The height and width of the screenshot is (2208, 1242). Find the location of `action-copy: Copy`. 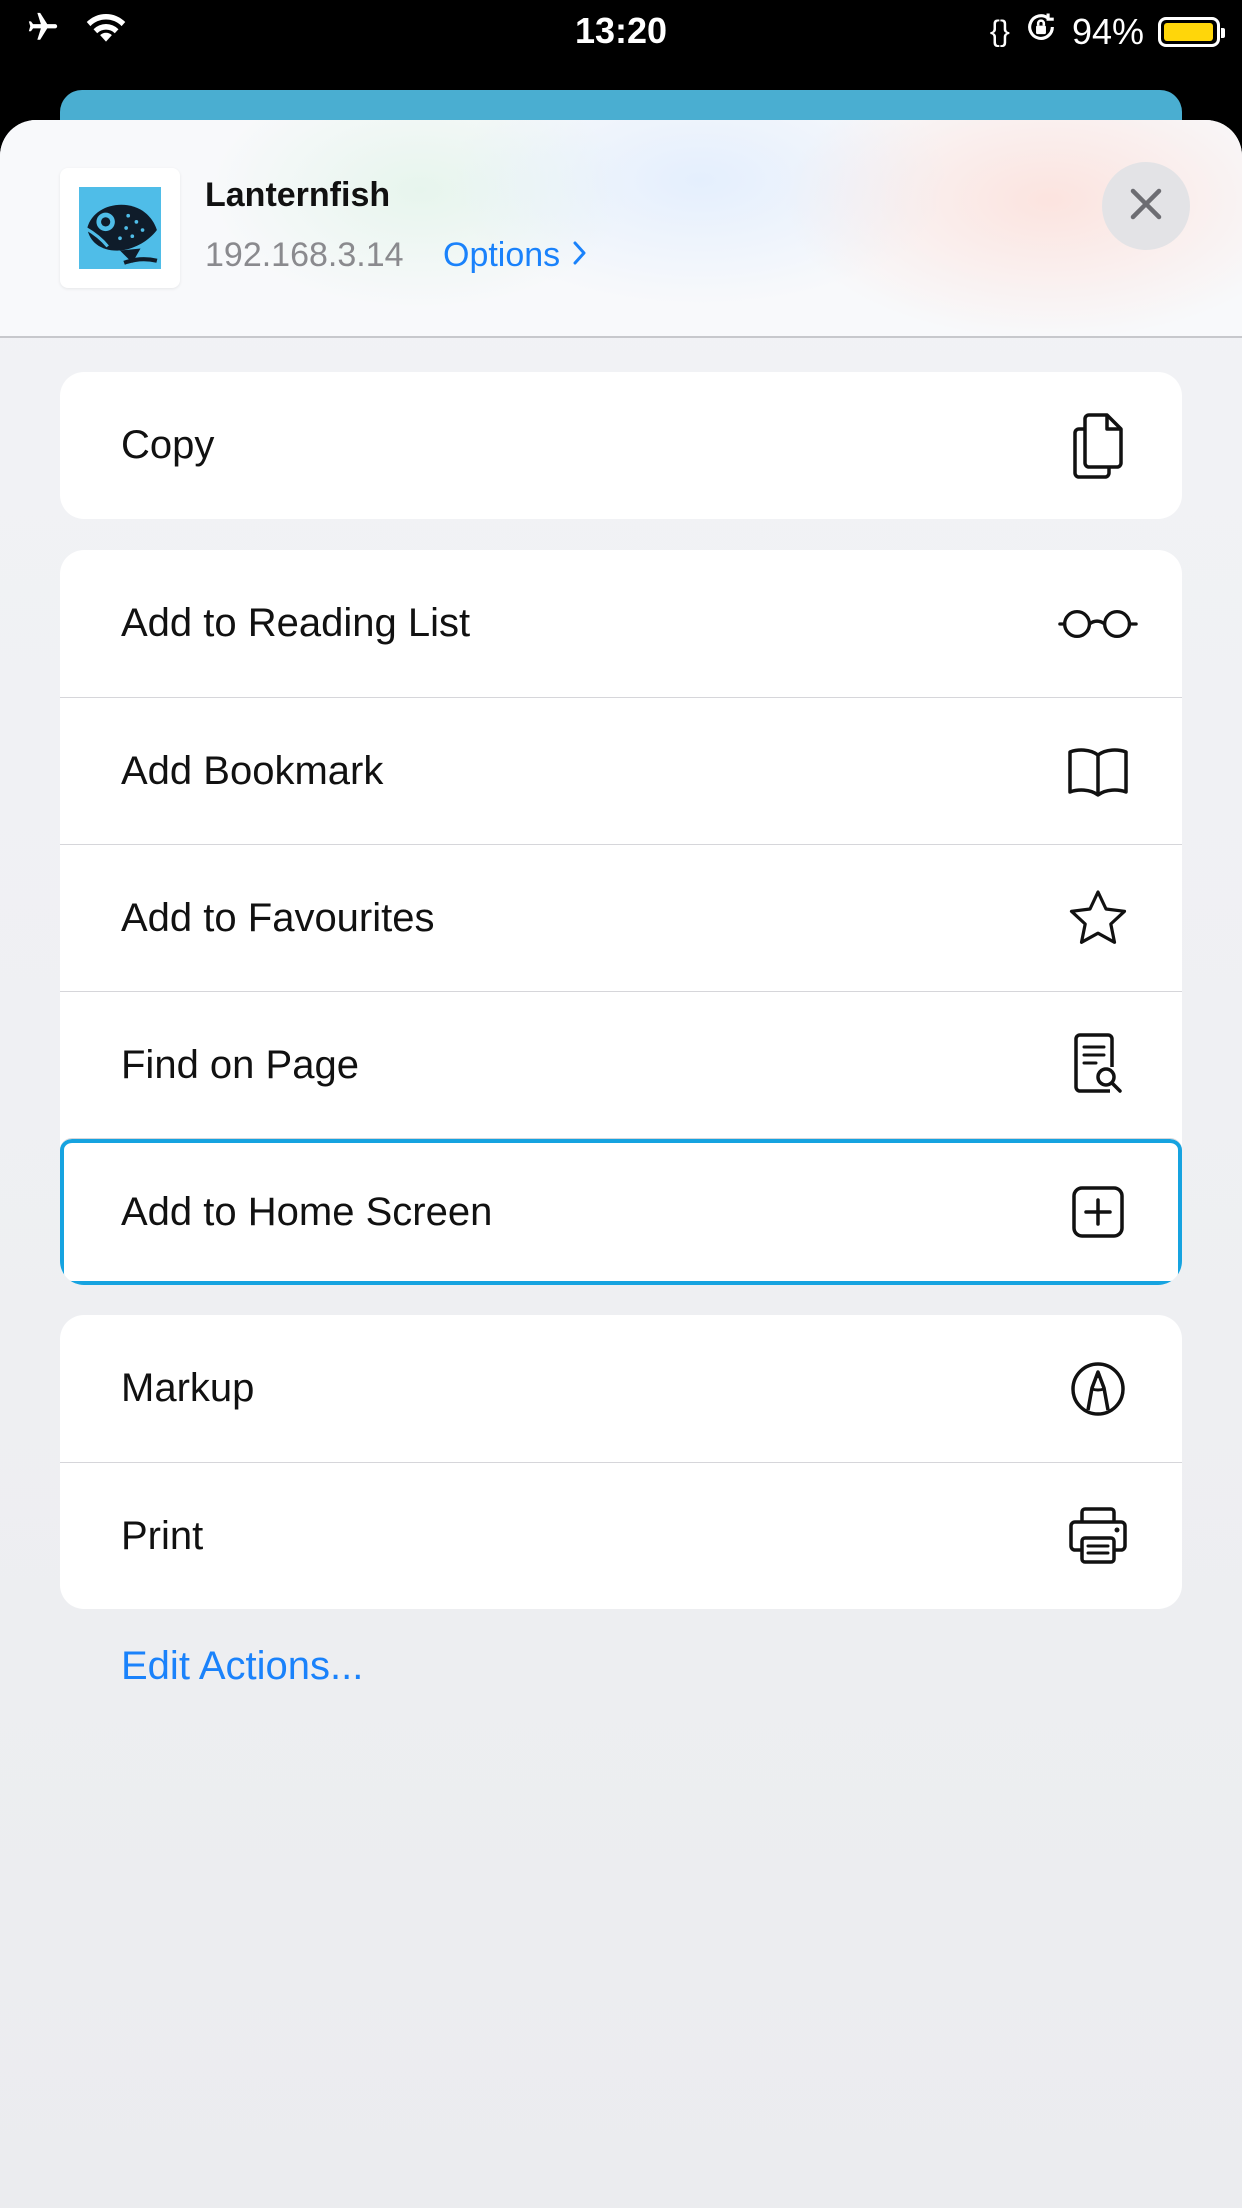

action-copy: Copy is located at coordinates (621, 445).